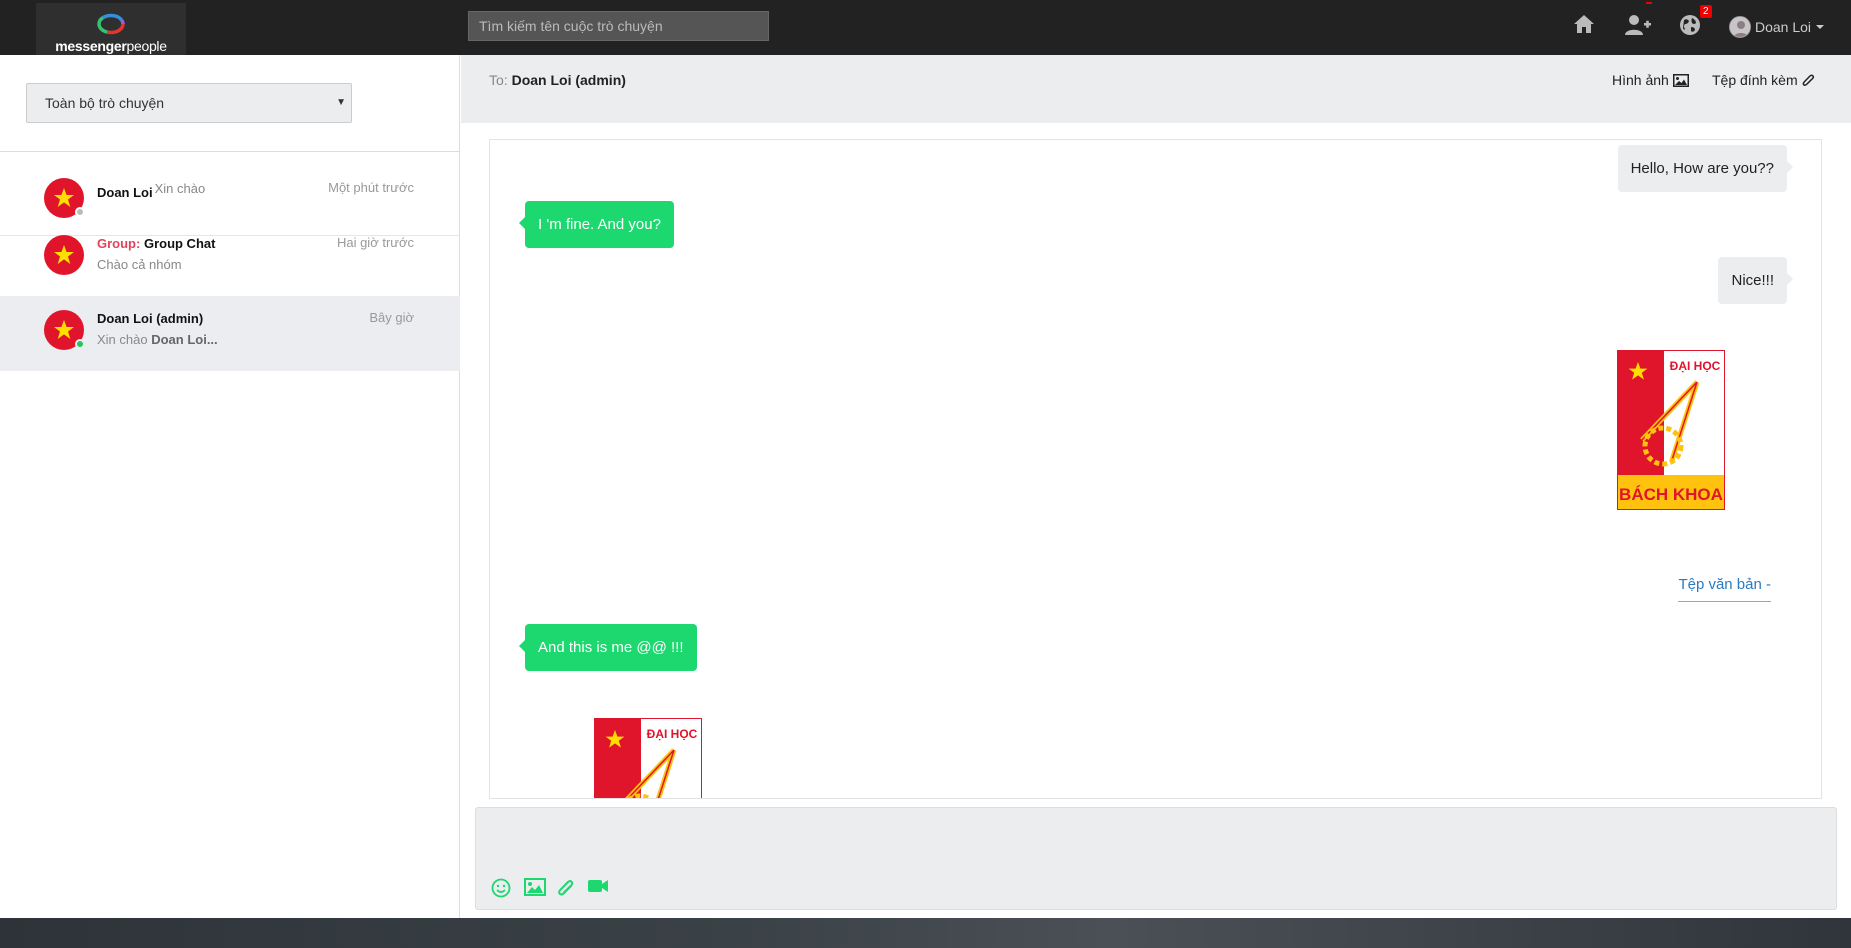 The image size is (1851, 948). What do you see at coordinates (91, 46) in the screenshot?
I see `brand-name-bold: messenger` at bounding box center [91, 46].